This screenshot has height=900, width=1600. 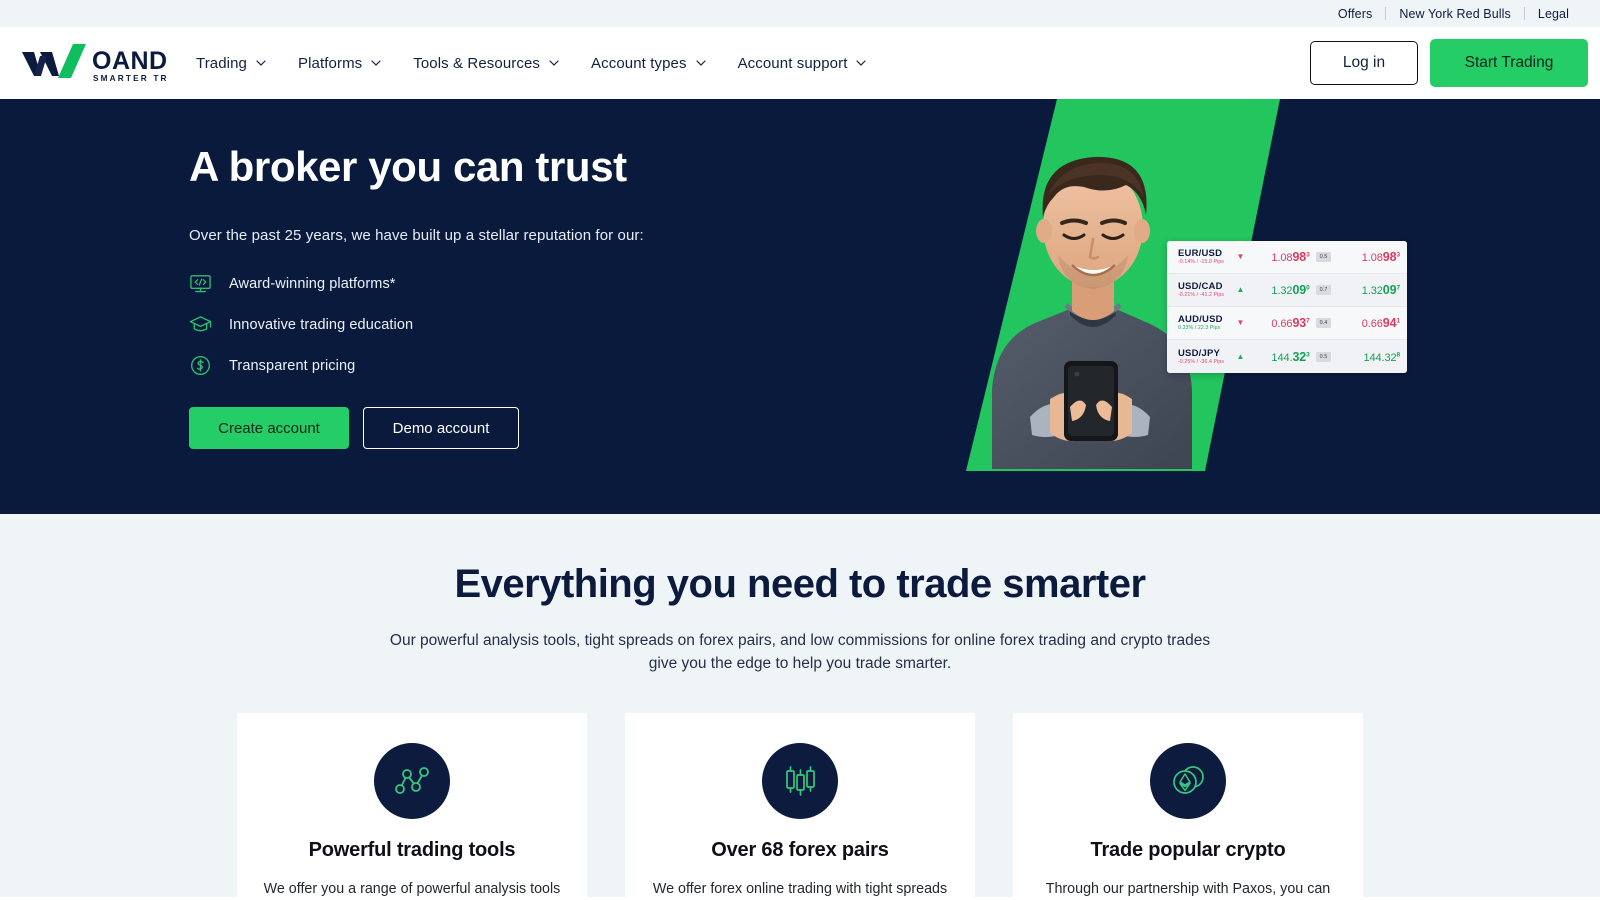 What do you see at coordinates (200, 284) in the screenshot?
I see `monitor-code-icon` at bounding box center [200, 284].